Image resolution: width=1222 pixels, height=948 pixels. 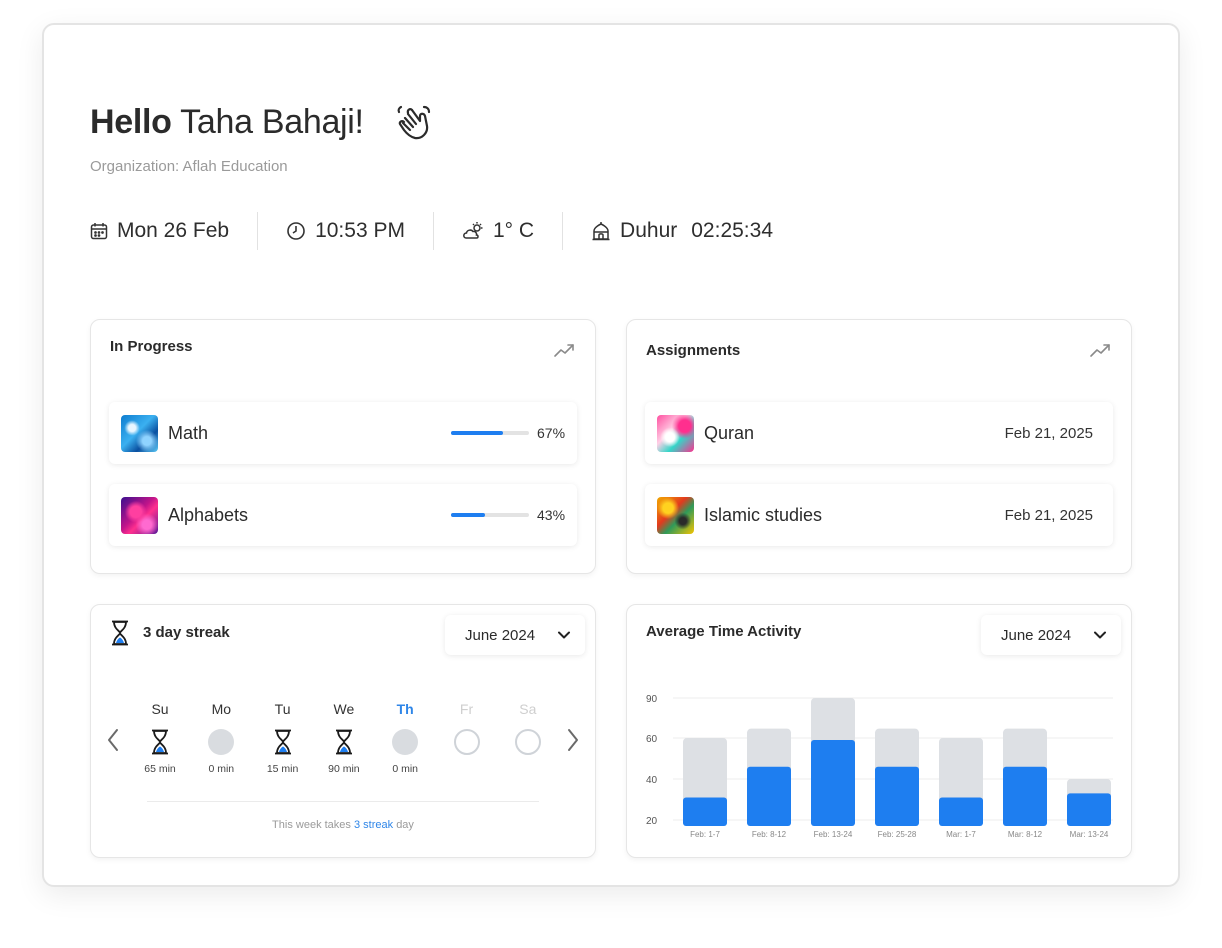 I want to click on streak-day-mo: Mo 0 min, so click(x=221, y=739).